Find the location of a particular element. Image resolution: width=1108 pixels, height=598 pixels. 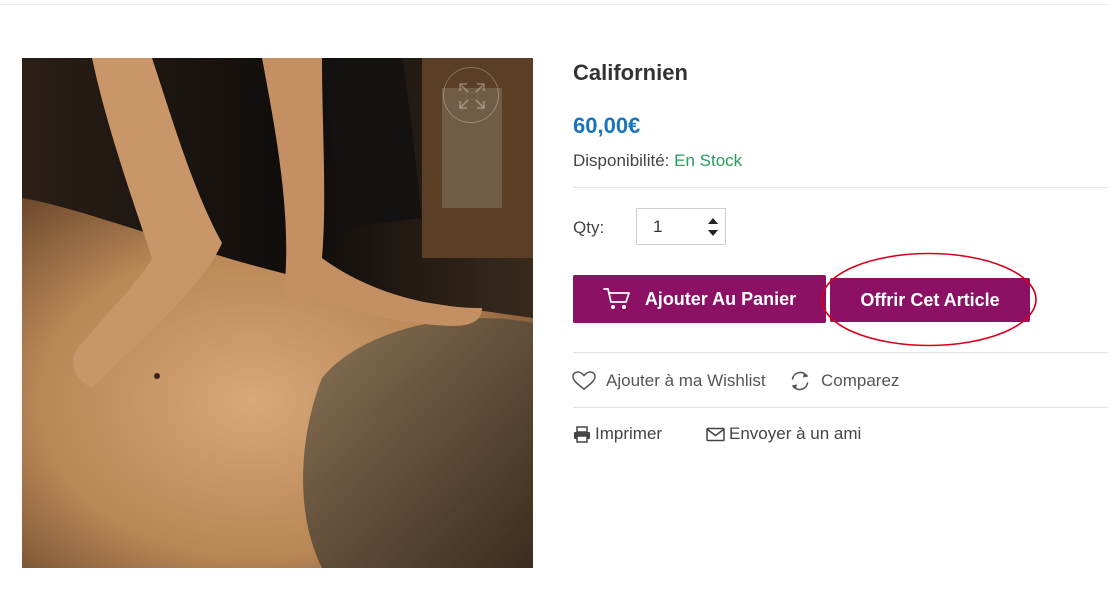

compare-label: Comparez is located at coordinates (860, 380).